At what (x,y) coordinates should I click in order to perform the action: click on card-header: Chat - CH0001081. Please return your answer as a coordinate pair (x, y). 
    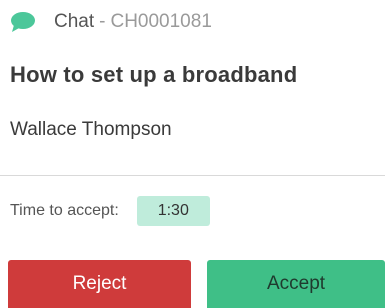
    Looking at the image, I should click on (111, 22).